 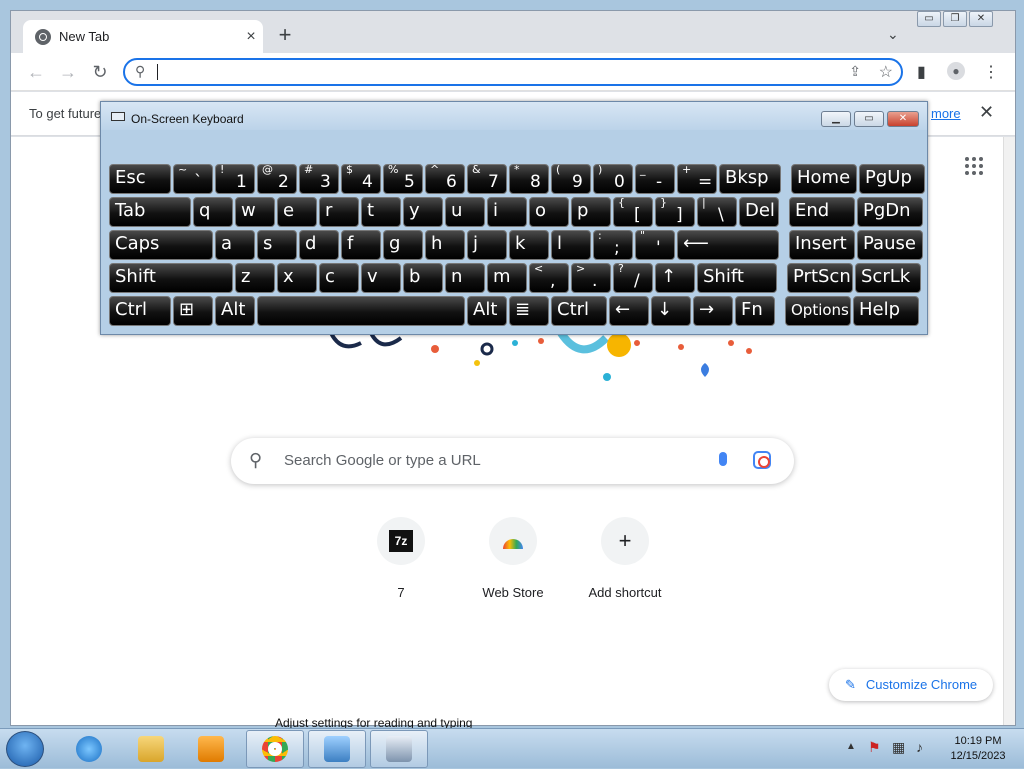 I want to click on key-⊞: ⊞, so click(x=193, y=311).